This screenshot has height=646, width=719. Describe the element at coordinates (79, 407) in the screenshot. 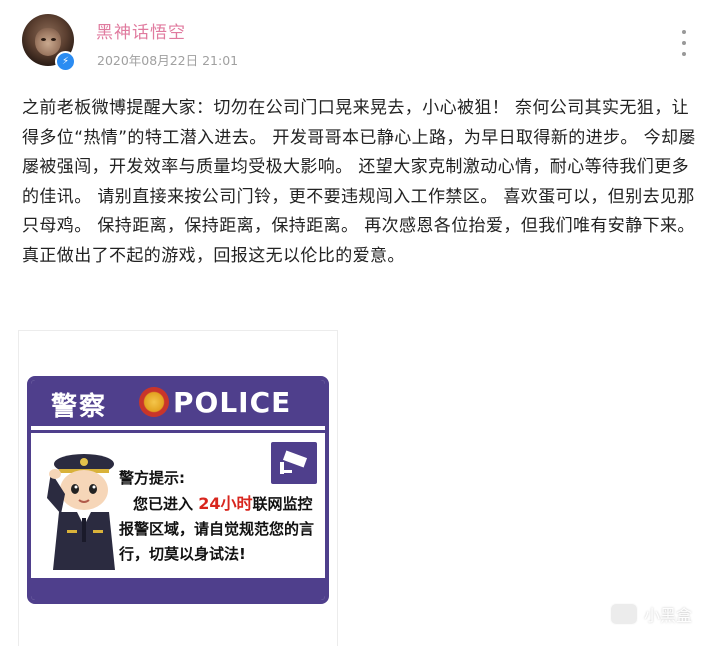

I see `sign-title-cn: 警察` at that location.